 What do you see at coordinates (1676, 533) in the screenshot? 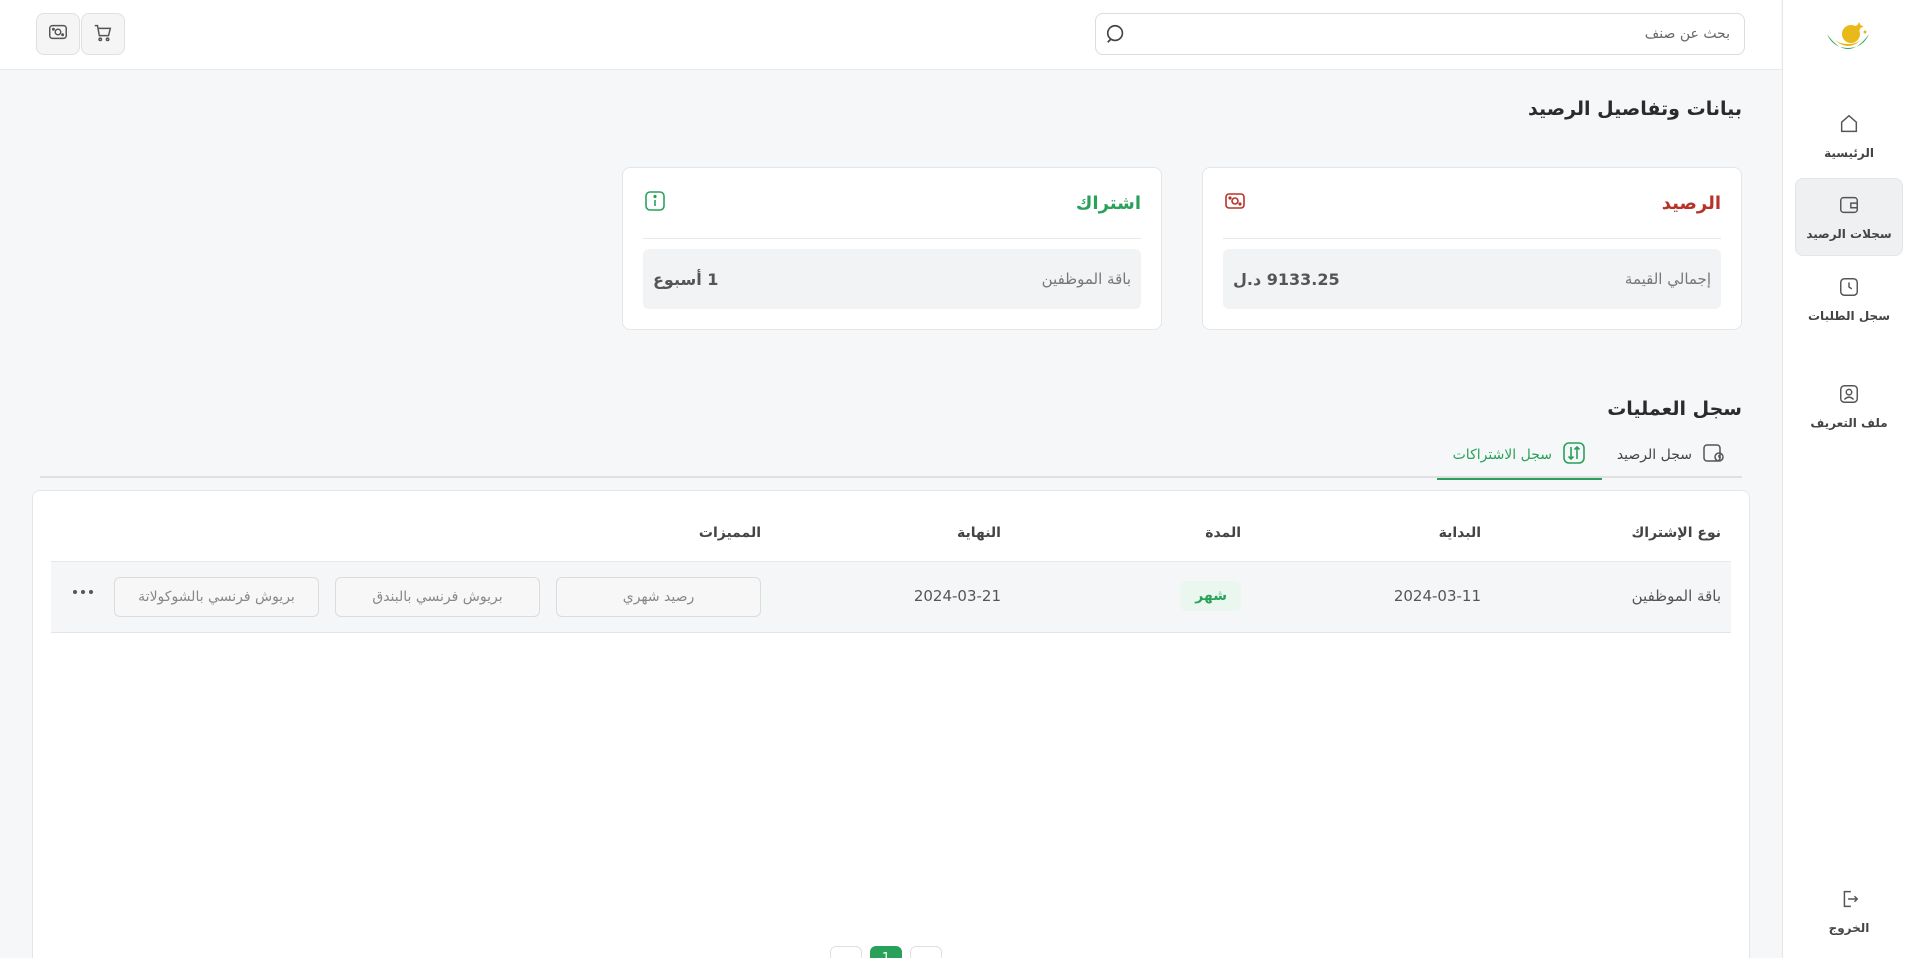
I see `column-header-type: نوع الإشتراك` at bounding box center [1676, 533].